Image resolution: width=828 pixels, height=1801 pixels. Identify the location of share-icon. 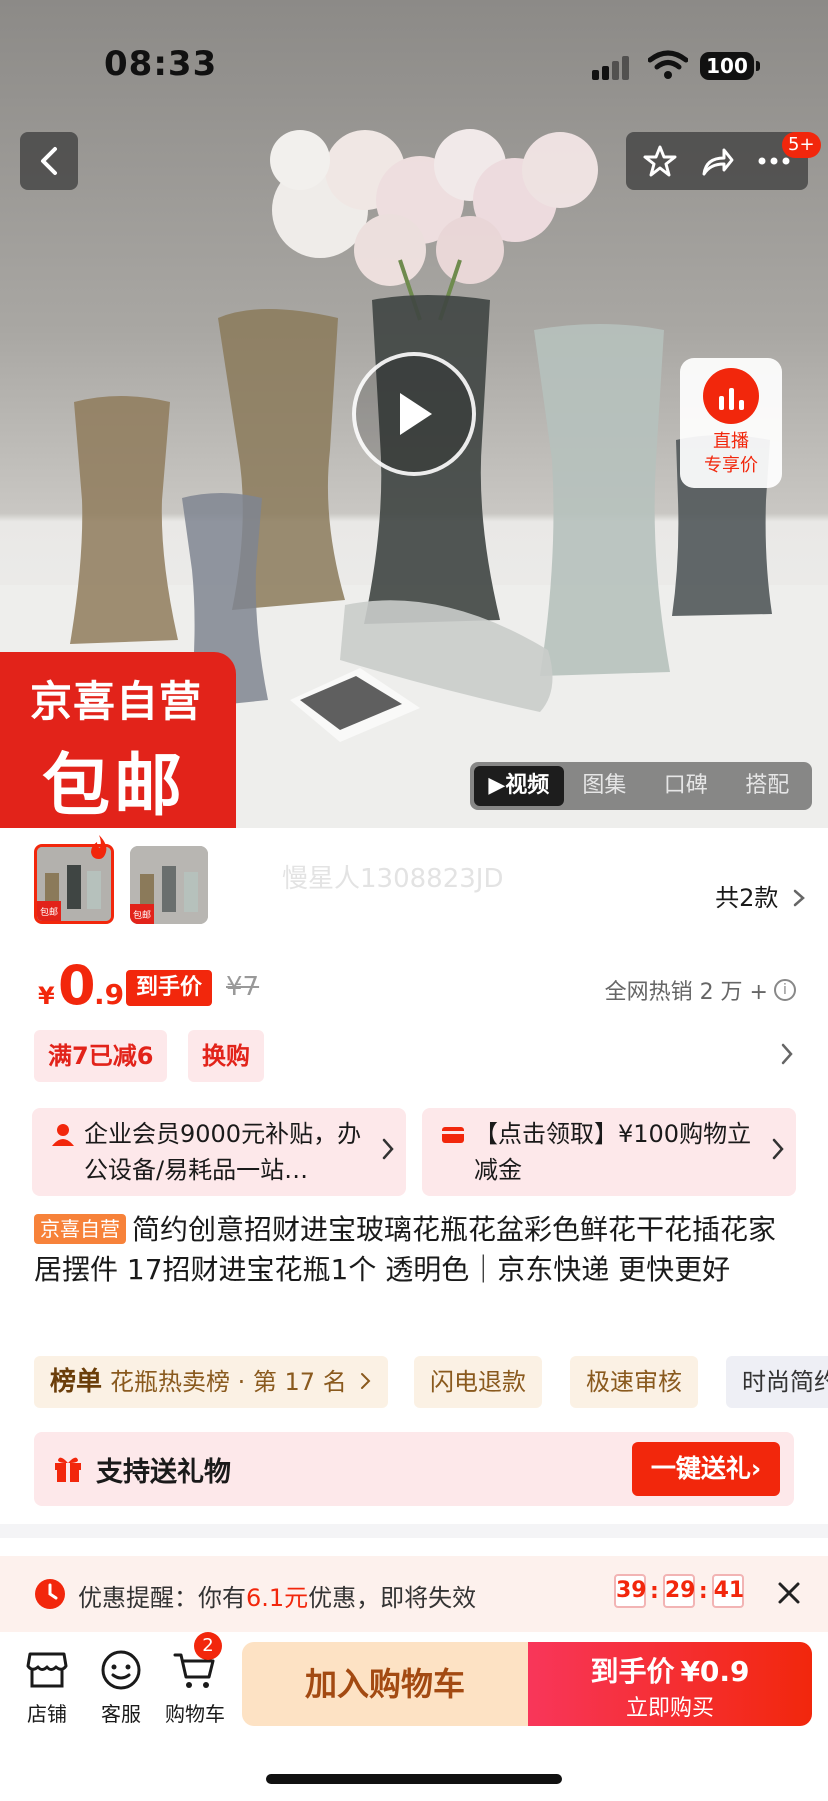
(718, 162).